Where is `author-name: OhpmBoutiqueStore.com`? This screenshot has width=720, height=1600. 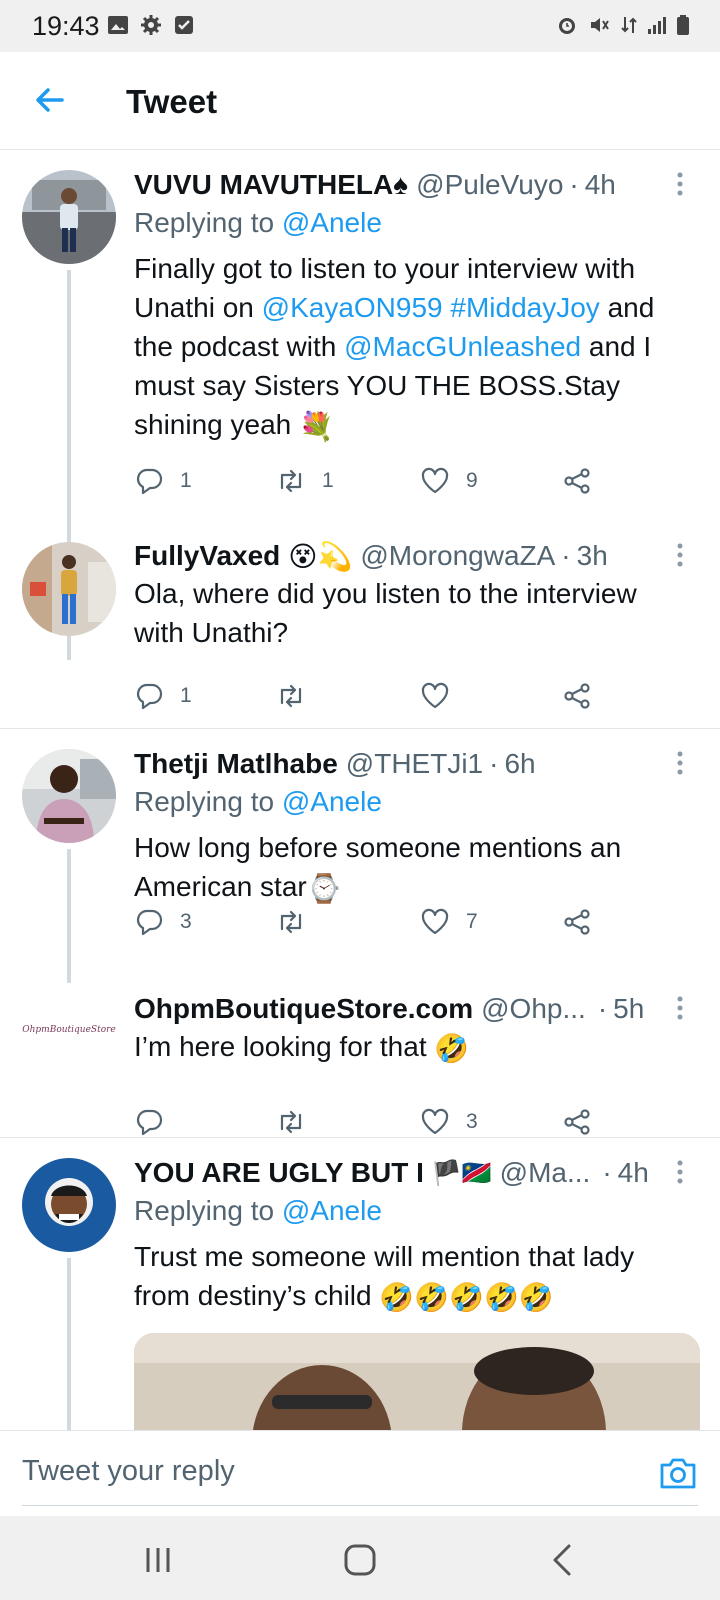 author-name: OhpmBoutiqueStore.com is located at coordinates (303, 1009).